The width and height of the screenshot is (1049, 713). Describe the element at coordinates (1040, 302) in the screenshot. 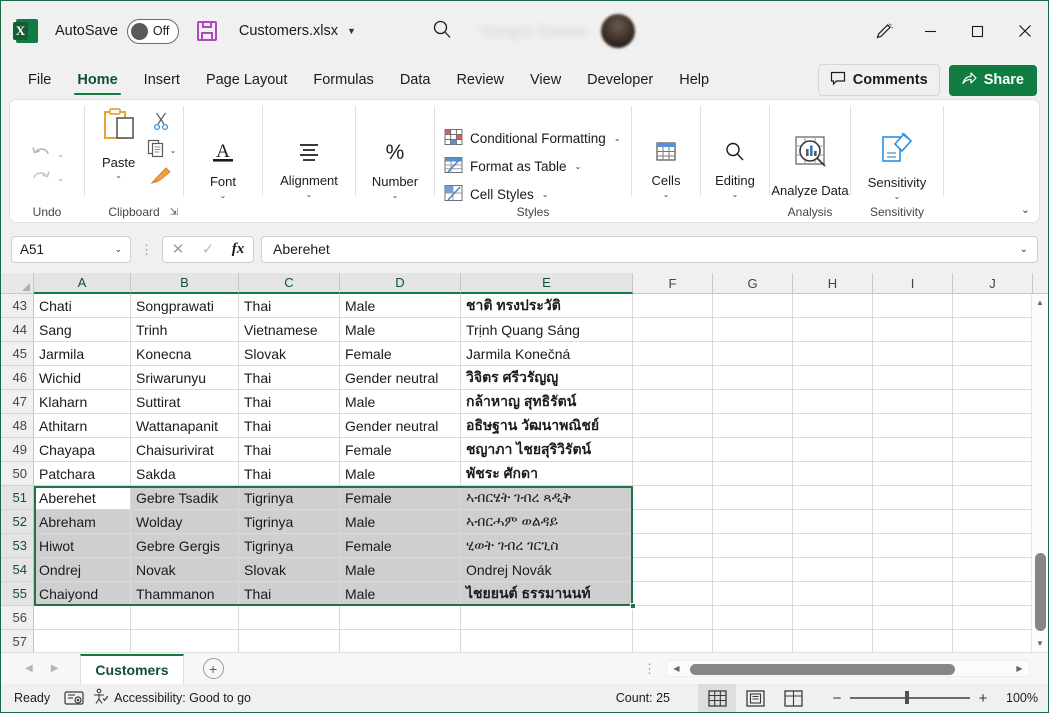

I see `scroll-up-arrow-icon: ▲` at that location.